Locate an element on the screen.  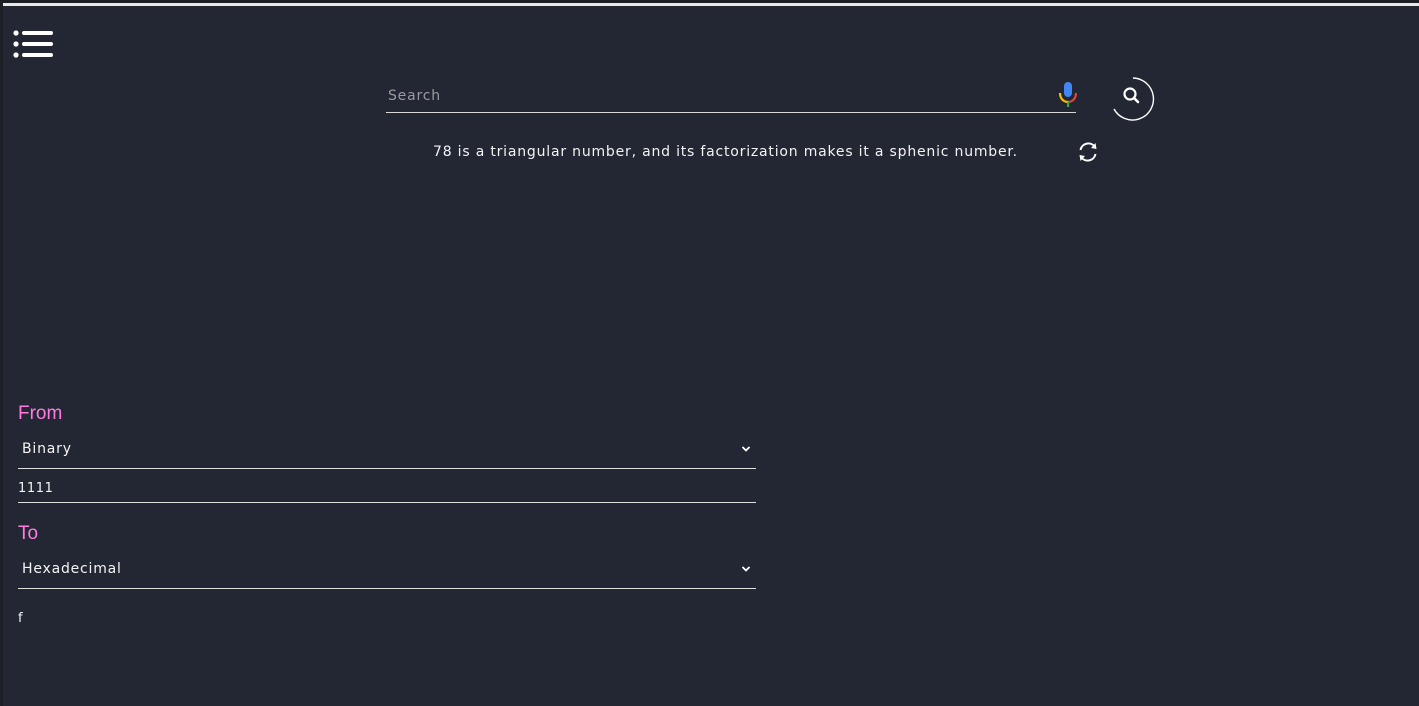
to-result: f is located at coordinates (387, 628).